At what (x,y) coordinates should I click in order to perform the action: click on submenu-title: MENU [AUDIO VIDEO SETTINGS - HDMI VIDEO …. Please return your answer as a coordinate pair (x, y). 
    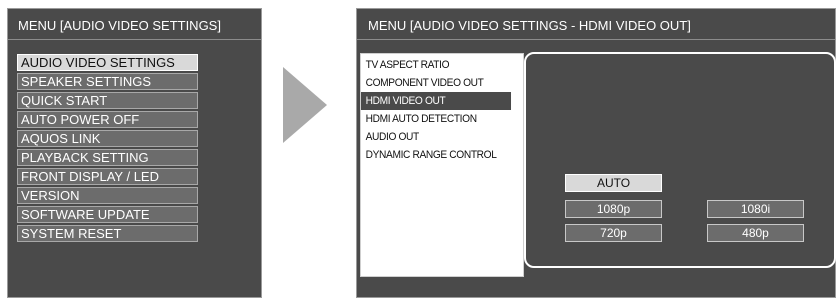
    Looking at the image, I should click on (529, 25).